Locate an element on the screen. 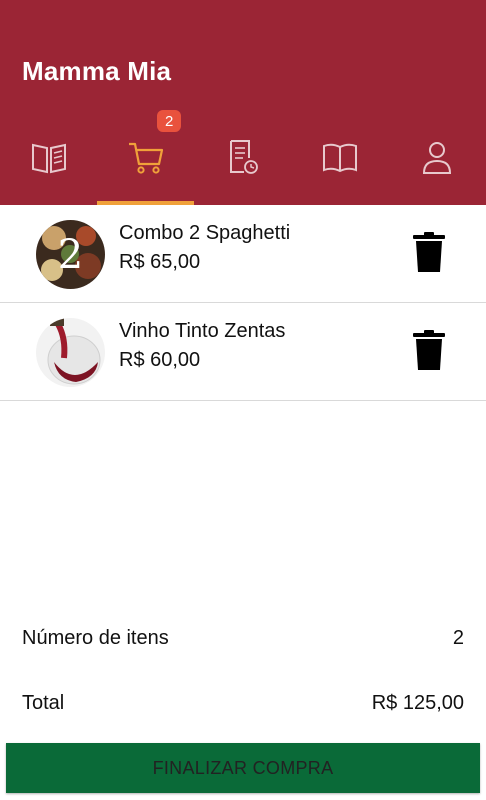  app-title: Mamma Mia is located at coordinates (97, 71).